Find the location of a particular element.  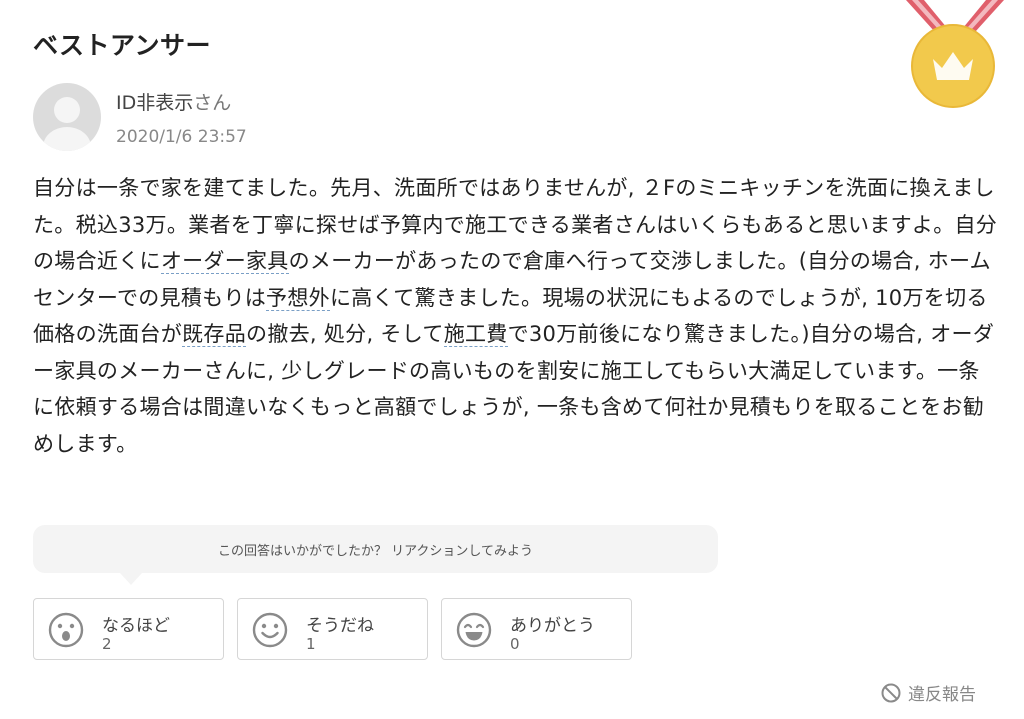

answer-timestamp: 2020/1/6 23:57 is located at coordinates (181, 137).